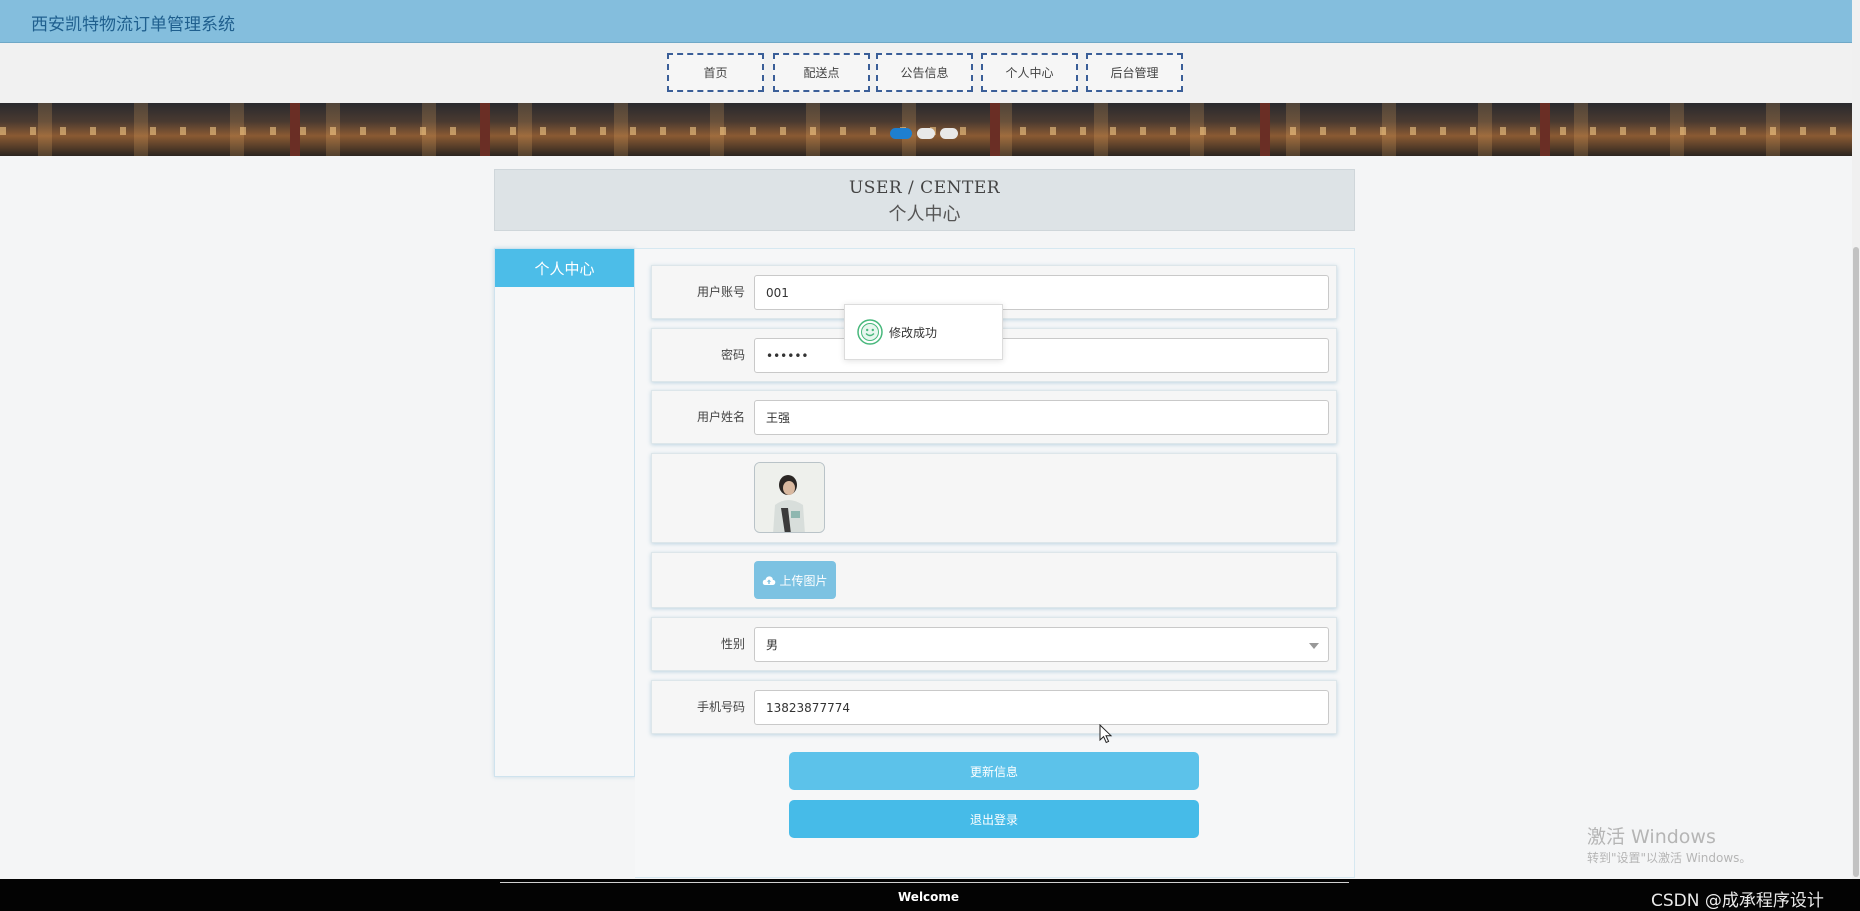  I want to click on form-row-phone: 手机号码 13823877774, so click(994, 707).